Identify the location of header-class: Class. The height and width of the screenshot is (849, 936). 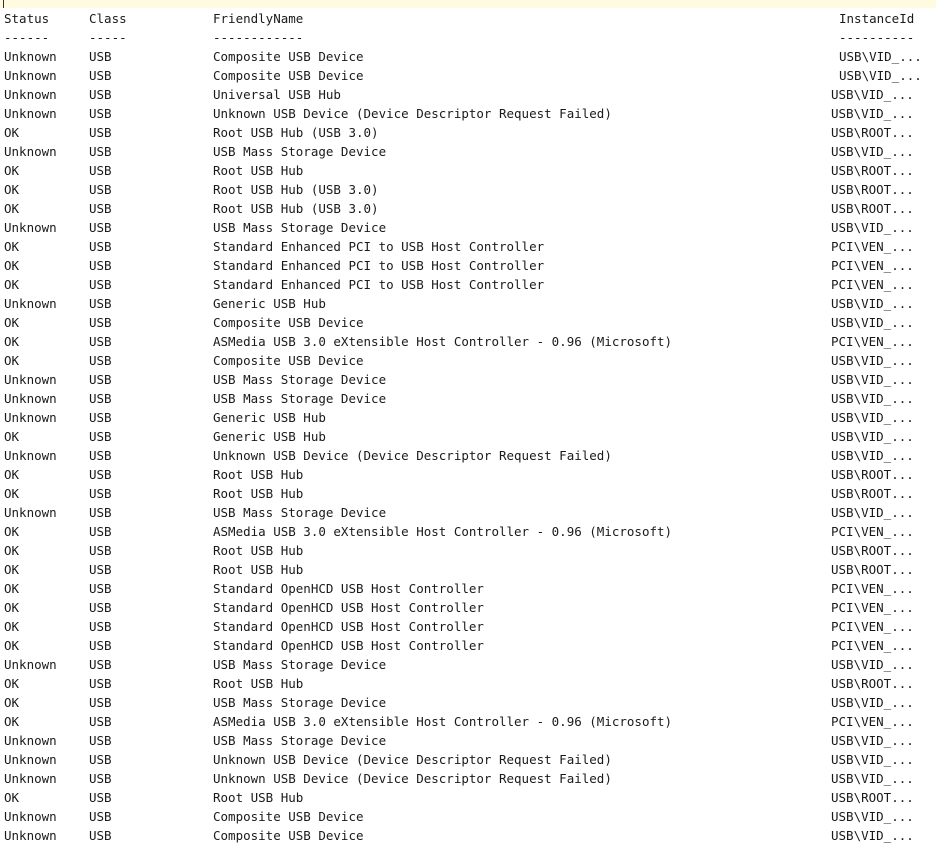
(108, 18).